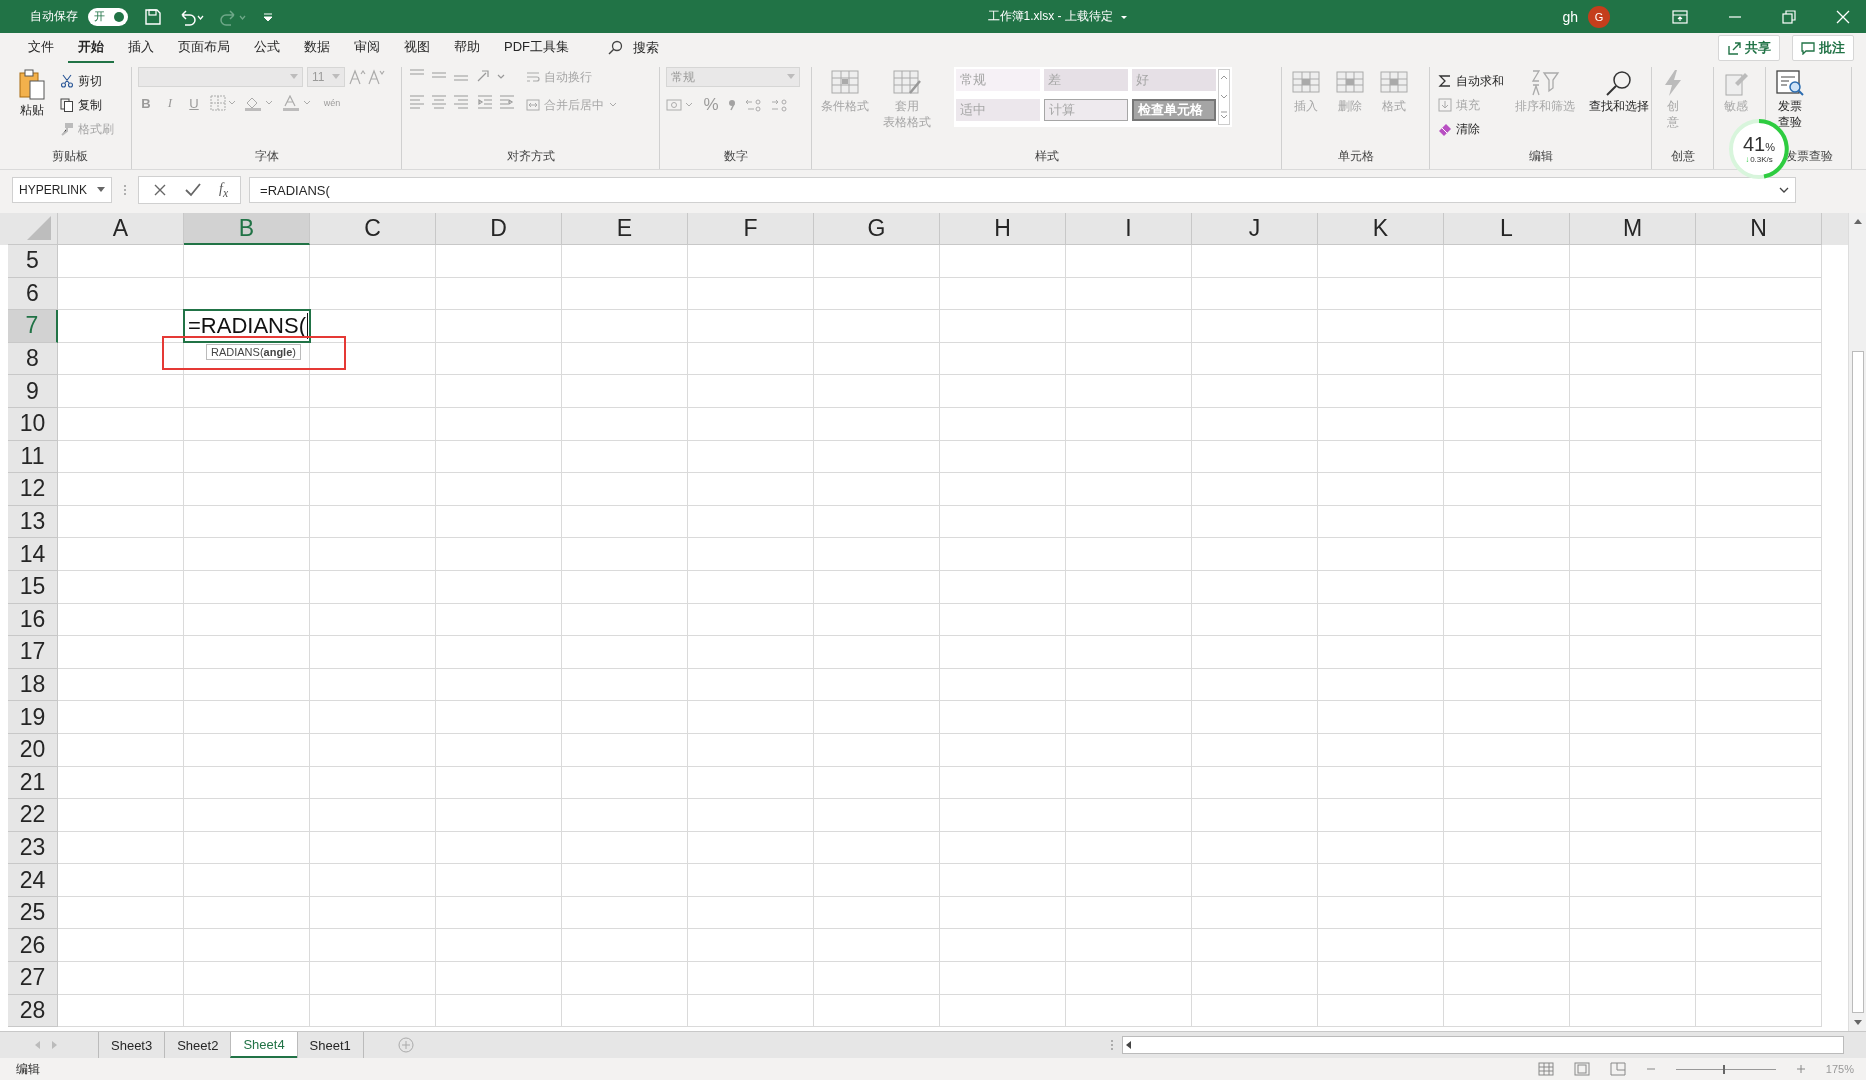 This screenshot has width=1866, height=1080. Describe the element at coordinates (1483, 1045) in the screenshot. I see `horizontal-scrollbar` at that location.